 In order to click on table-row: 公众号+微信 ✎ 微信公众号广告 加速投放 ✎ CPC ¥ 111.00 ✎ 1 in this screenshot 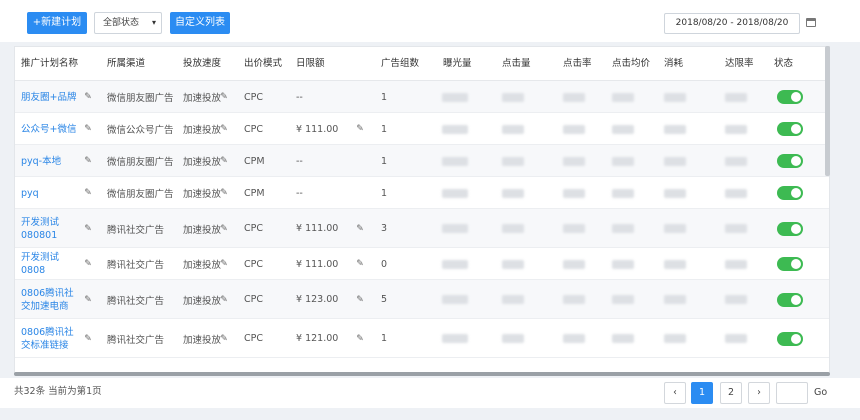, I will do `click(422, 129)`.